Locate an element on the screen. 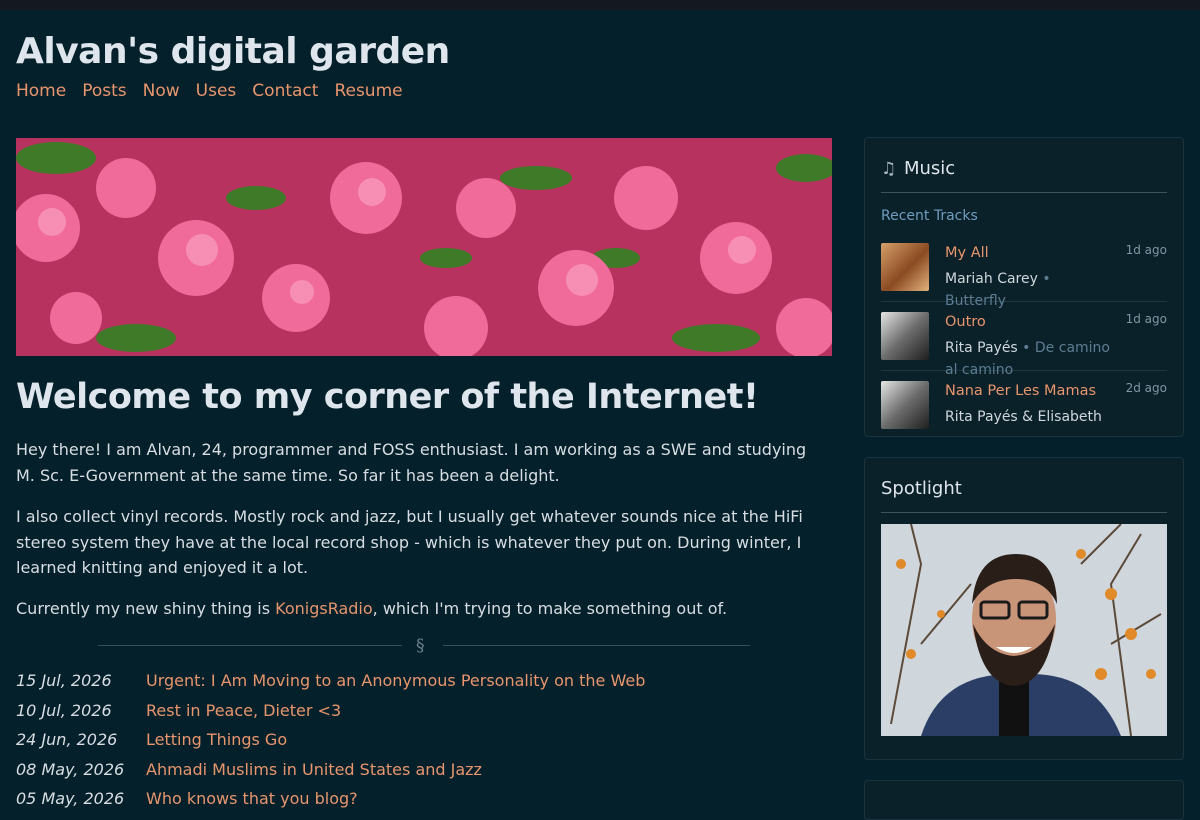  divider-line-right is located at coordinates (596, 645).